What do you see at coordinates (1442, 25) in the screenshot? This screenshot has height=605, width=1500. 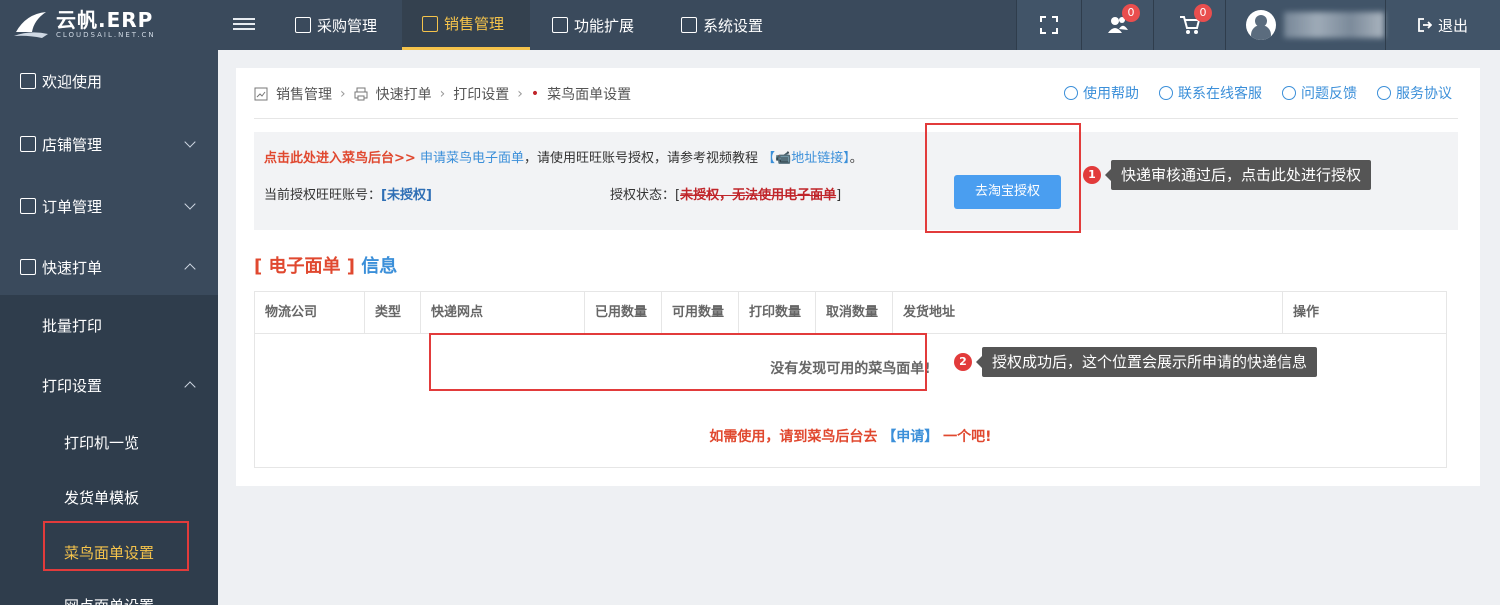 I see `logout-button: 退出` at bounding box center [1442, 25].